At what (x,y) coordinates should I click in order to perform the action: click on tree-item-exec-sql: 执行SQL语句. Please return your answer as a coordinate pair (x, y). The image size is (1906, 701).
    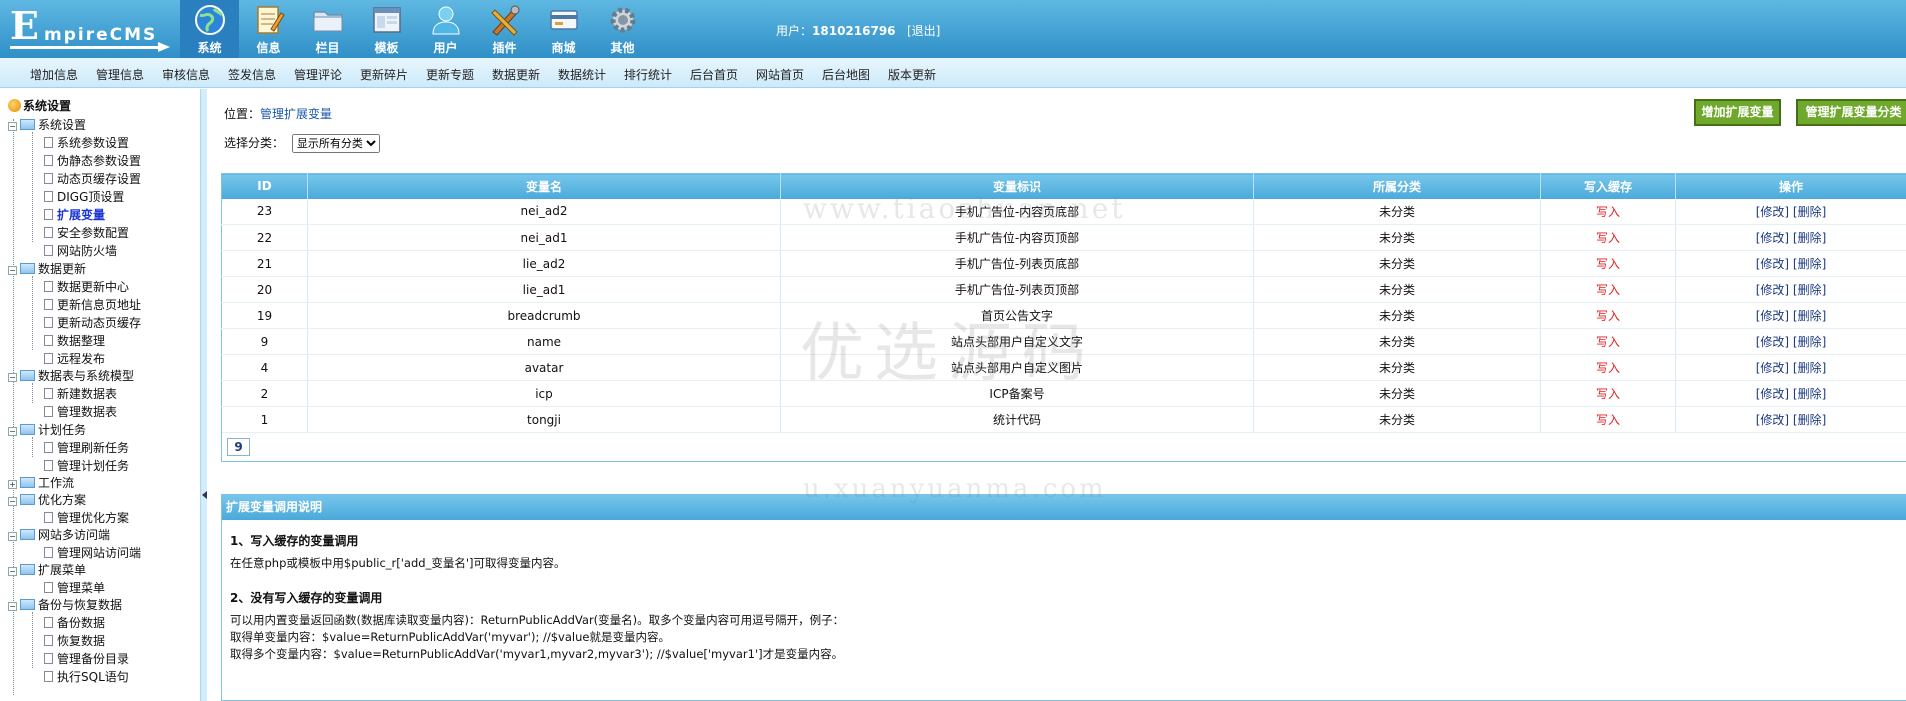
    Looking at the image, I should click on (86, 676).